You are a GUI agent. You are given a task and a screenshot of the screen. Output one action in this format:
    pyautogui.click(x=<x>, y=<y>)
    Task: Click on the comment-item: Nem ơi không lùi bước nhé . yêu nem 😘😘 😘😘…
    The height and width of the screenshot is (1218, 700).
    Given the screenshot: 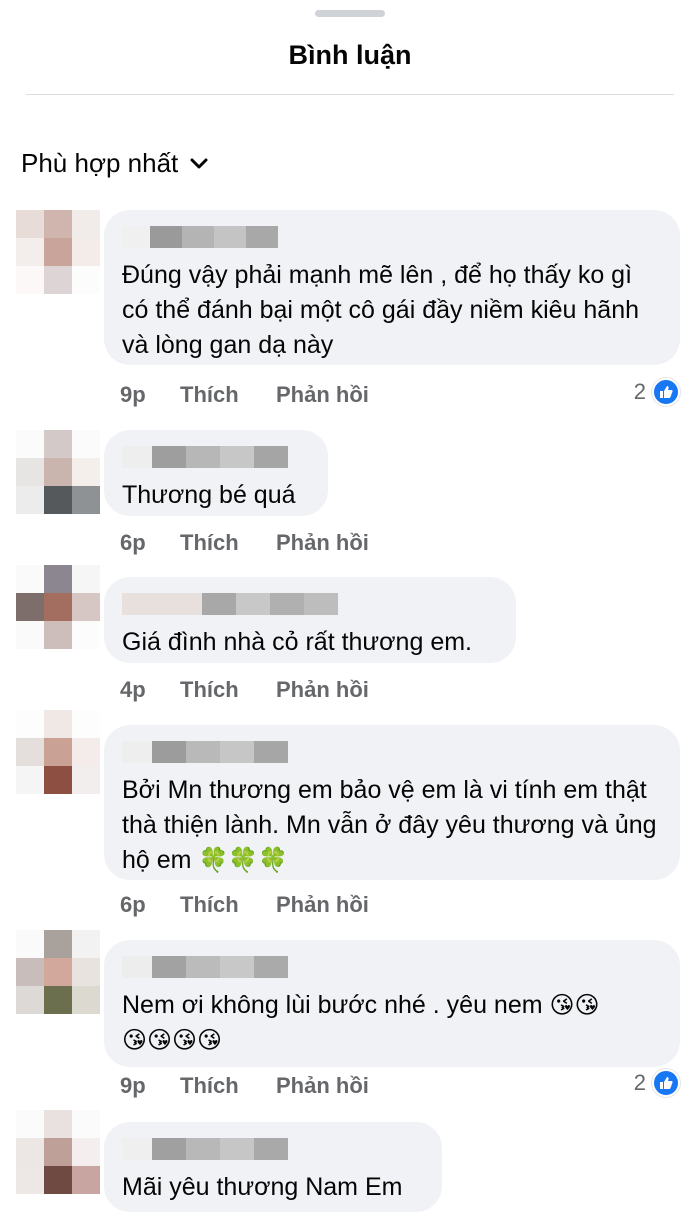 What is the action you would take?
    pyautogui.click(x=350, y=1017)
    